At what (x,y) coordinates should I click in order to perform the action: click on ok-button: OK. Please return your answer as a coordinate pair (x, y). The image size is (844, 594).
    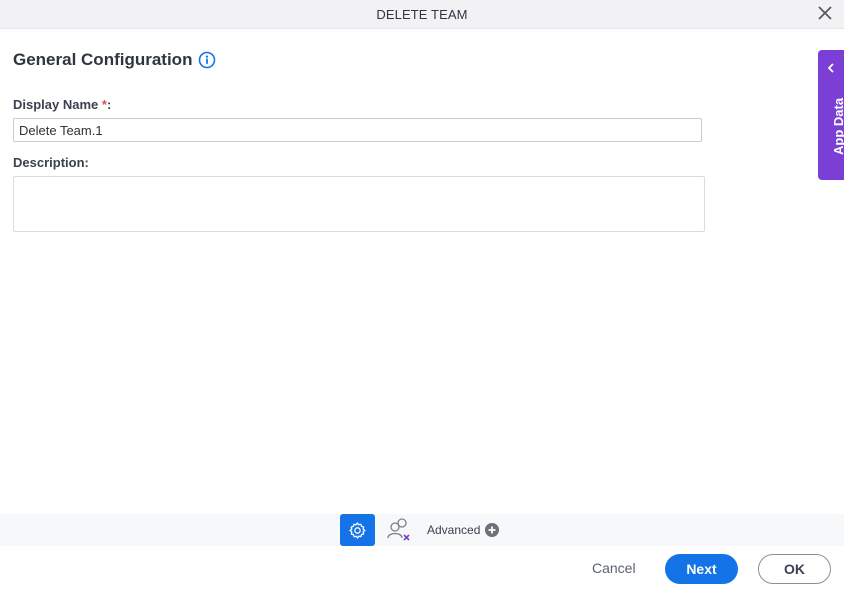
    Looking at the image, I should click on (794, 569).